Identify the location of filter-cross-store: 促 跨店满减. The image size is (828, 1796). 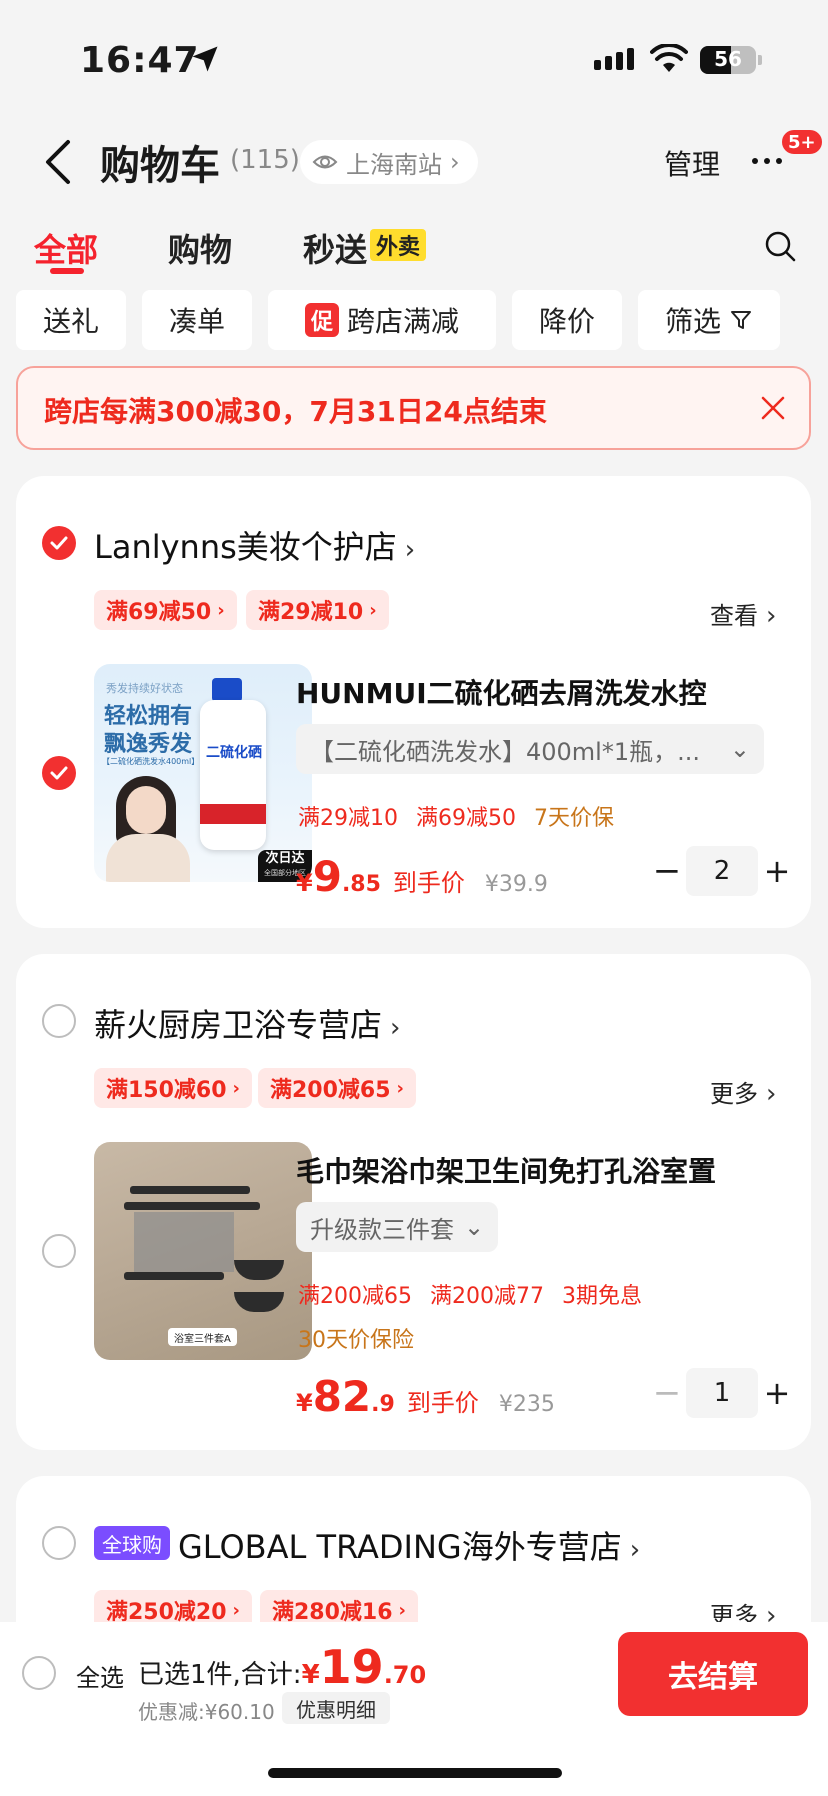
(382, 320).